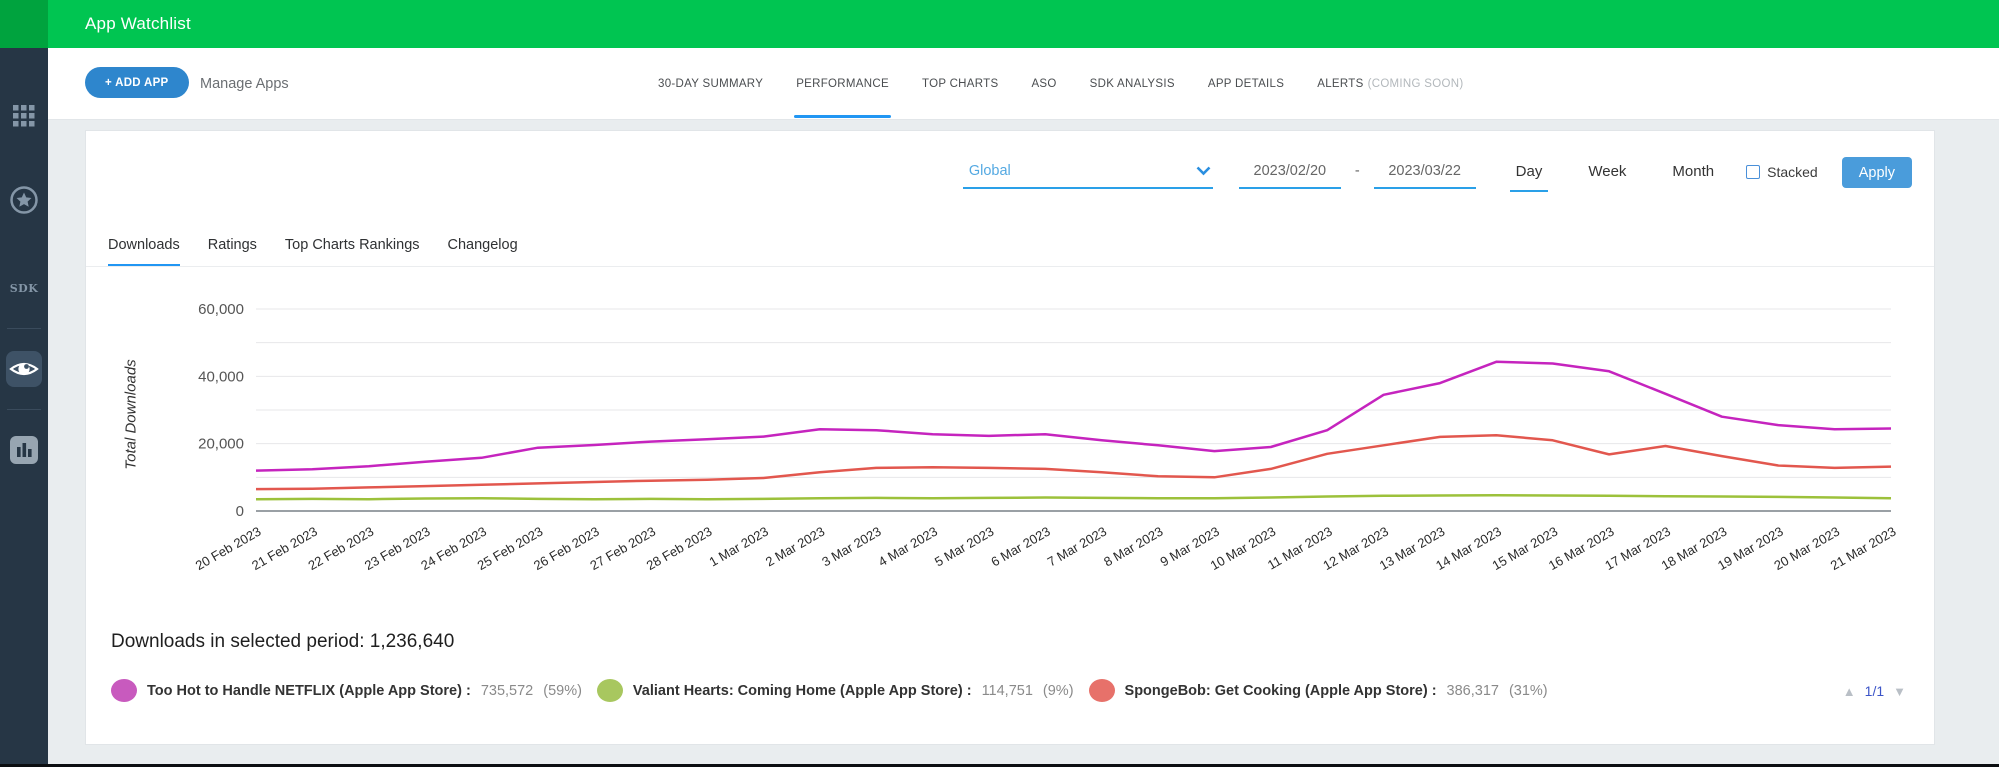 This screenshot has width=1999, height=767. What do you see at coordinates (851, 547) in the screenshot?
I see `svg-text: 3 Mar 2023` at bounding box center [851, 547].